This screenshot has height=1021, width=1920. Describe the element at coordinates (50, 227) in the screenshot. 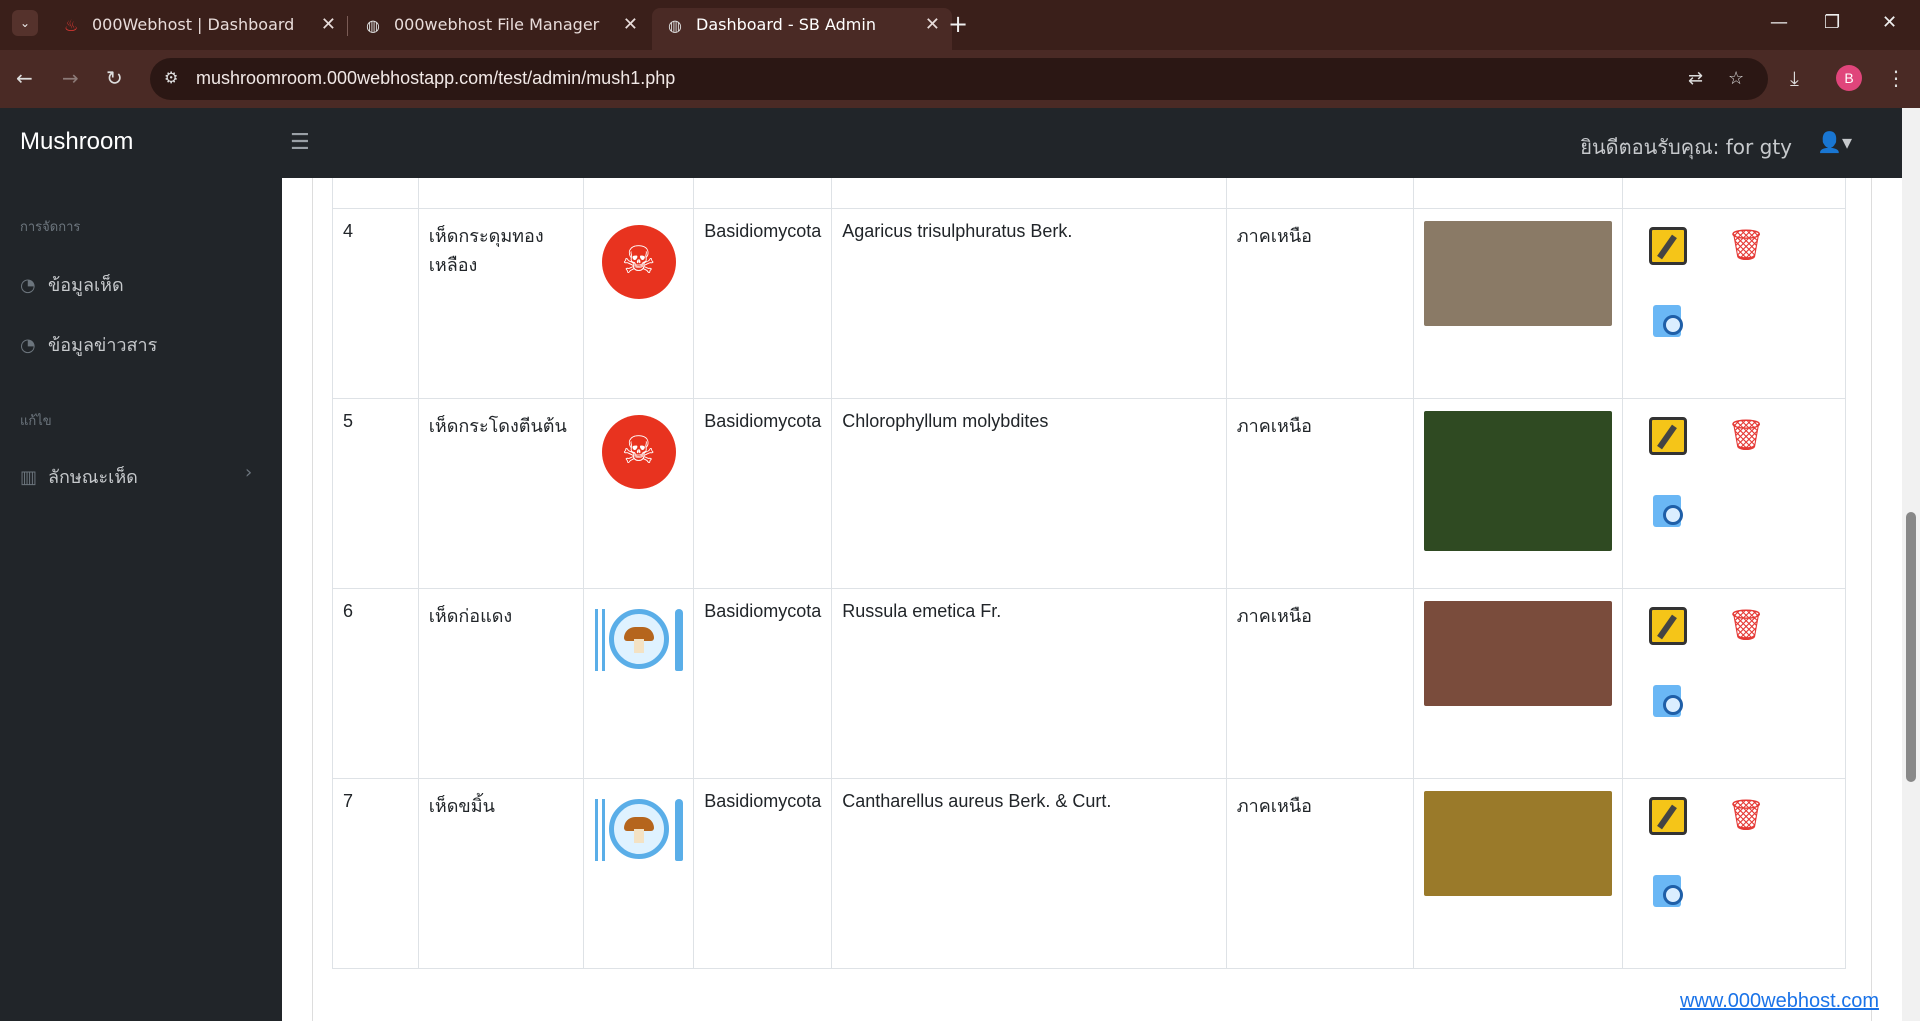

I see `sidebar-heading-manage: การจัดการ` at that location.